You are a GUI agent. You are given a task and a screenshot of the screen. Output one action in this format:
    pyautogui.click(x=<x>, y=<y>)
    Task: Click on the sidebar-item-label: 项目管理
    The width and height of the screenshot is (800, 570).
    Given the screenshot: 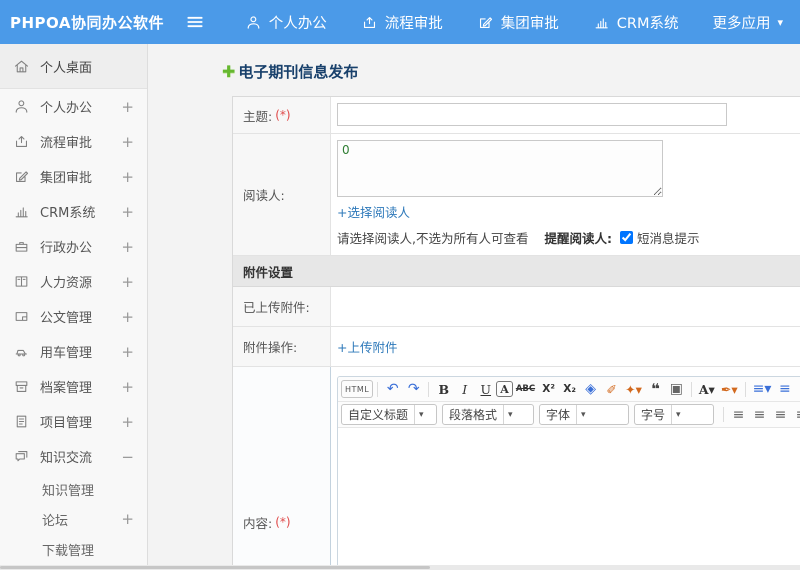 What is the action you would take?
    pyautogui.click(x=66, y=423)
    